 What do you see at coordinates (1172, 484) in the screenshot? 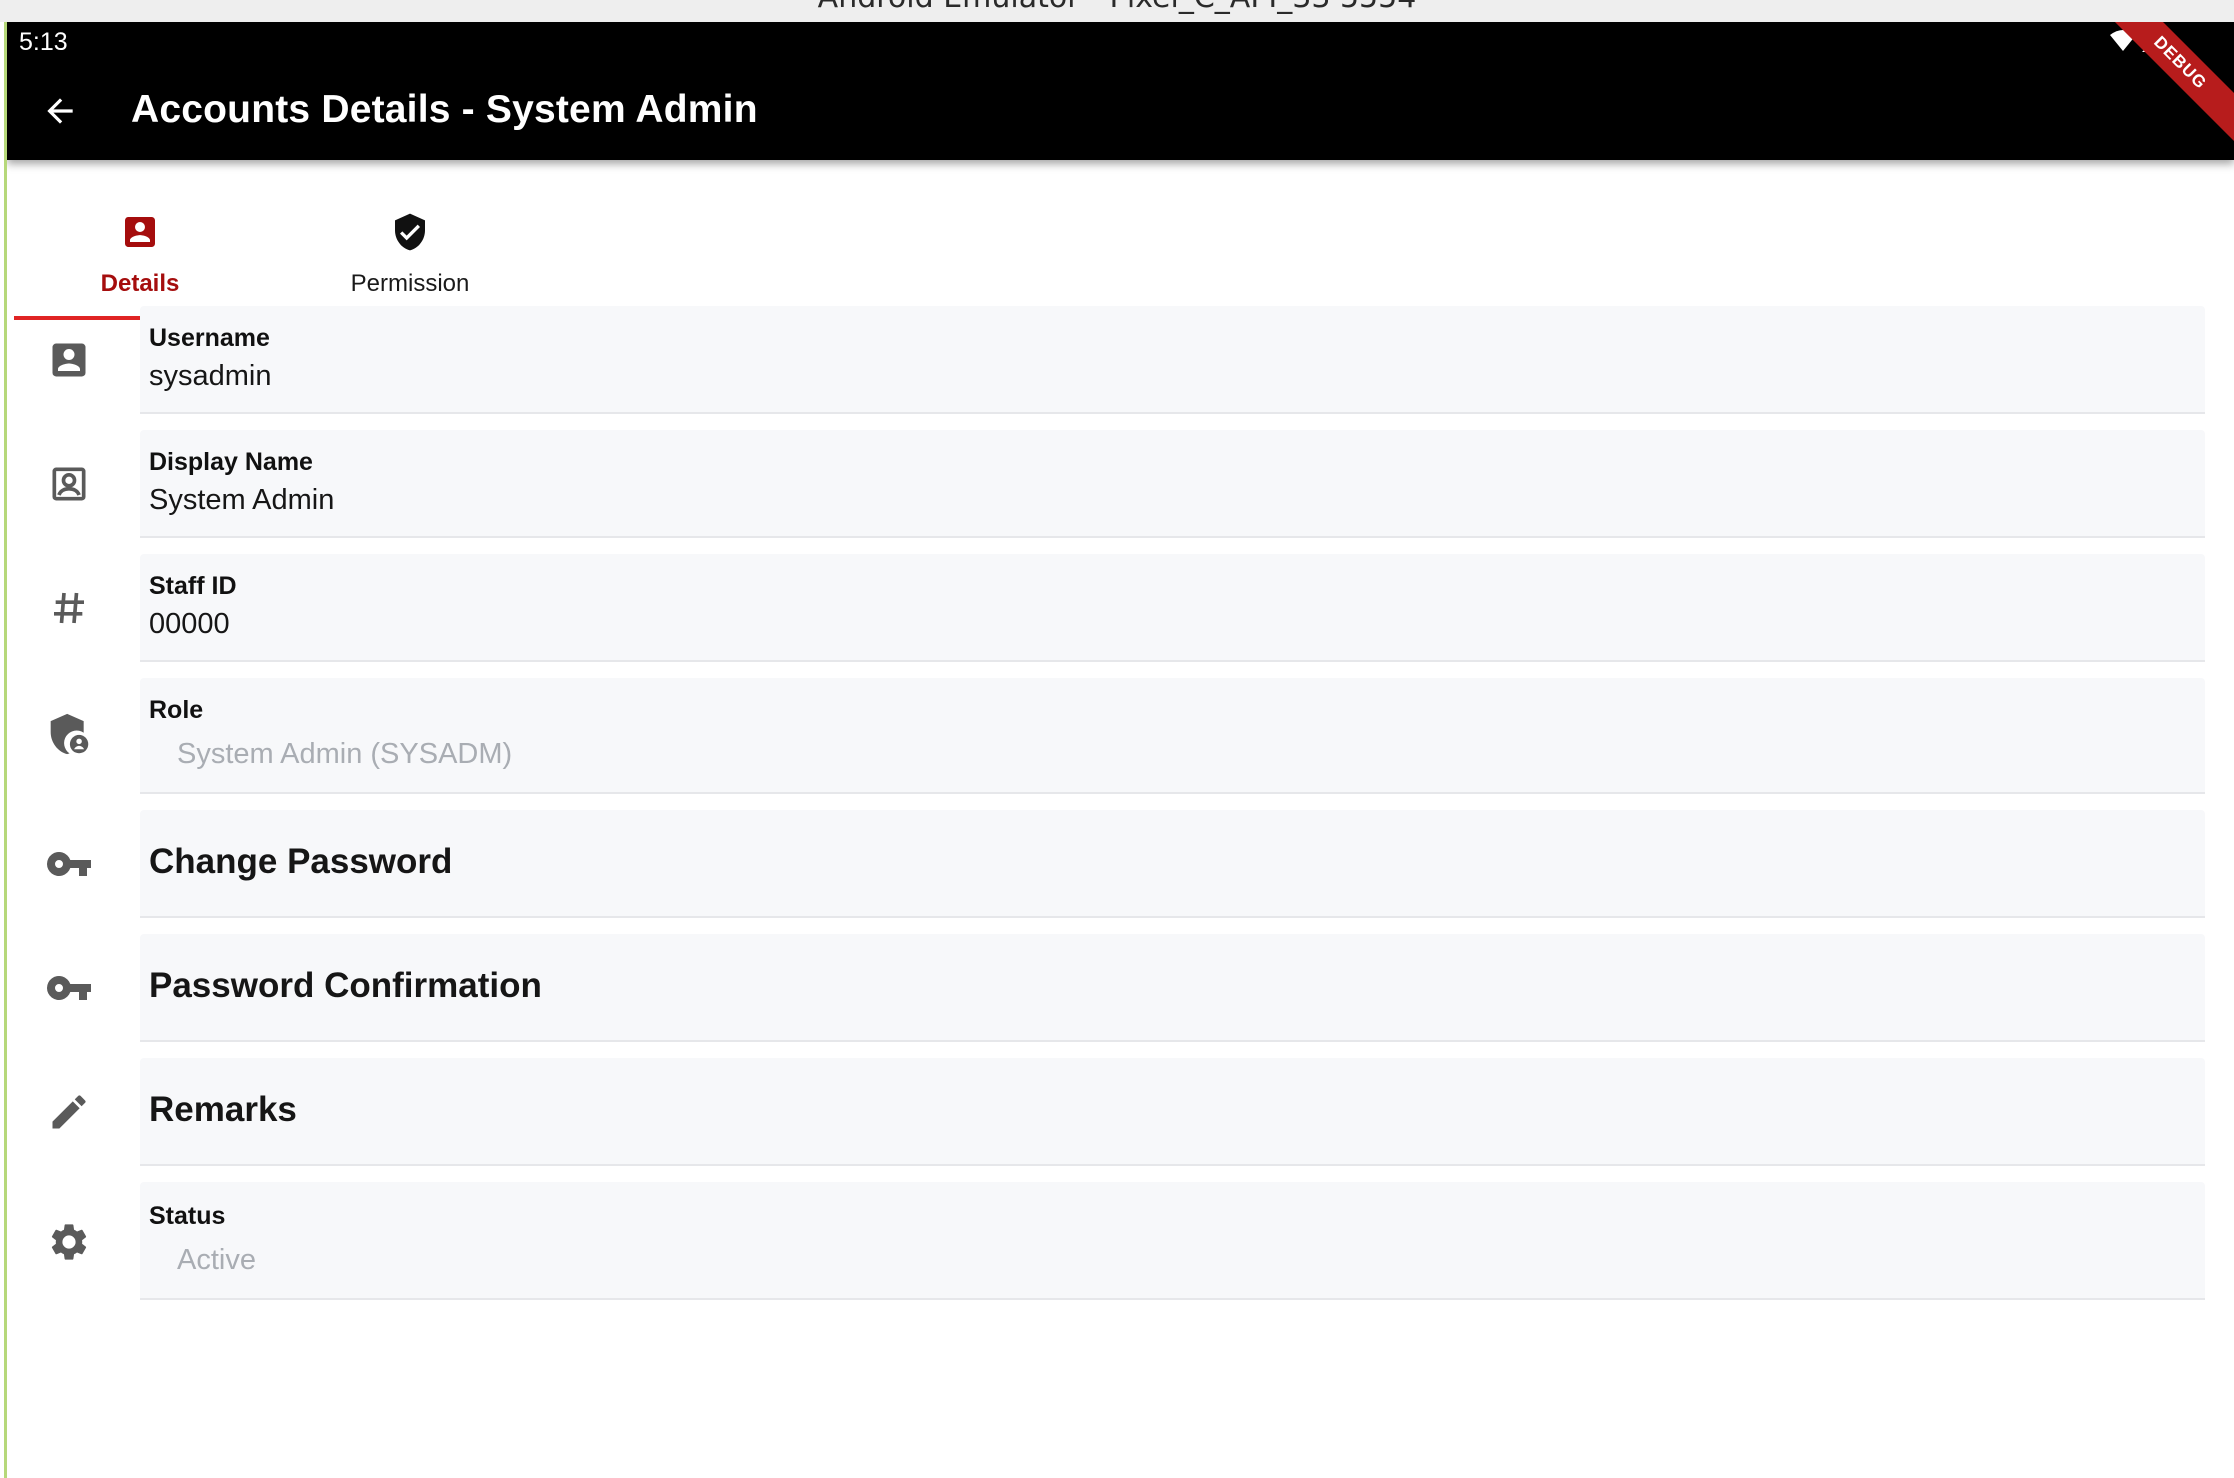
I see `display-name-field: Display Name System Admin` at bounding box center [1172, 484].